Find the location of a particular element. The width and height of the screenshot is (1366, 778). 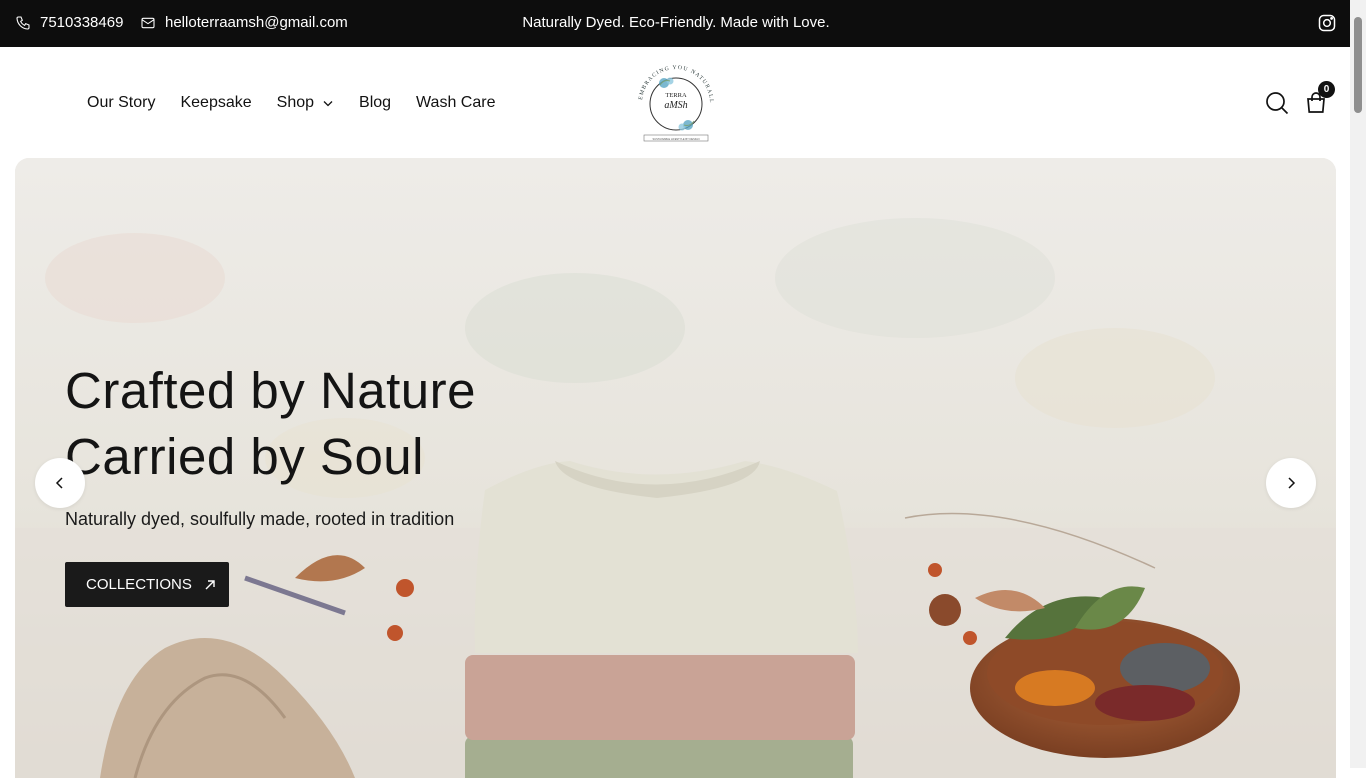

nav-keepsake: Keepsake is located at coordinates (215, 103).